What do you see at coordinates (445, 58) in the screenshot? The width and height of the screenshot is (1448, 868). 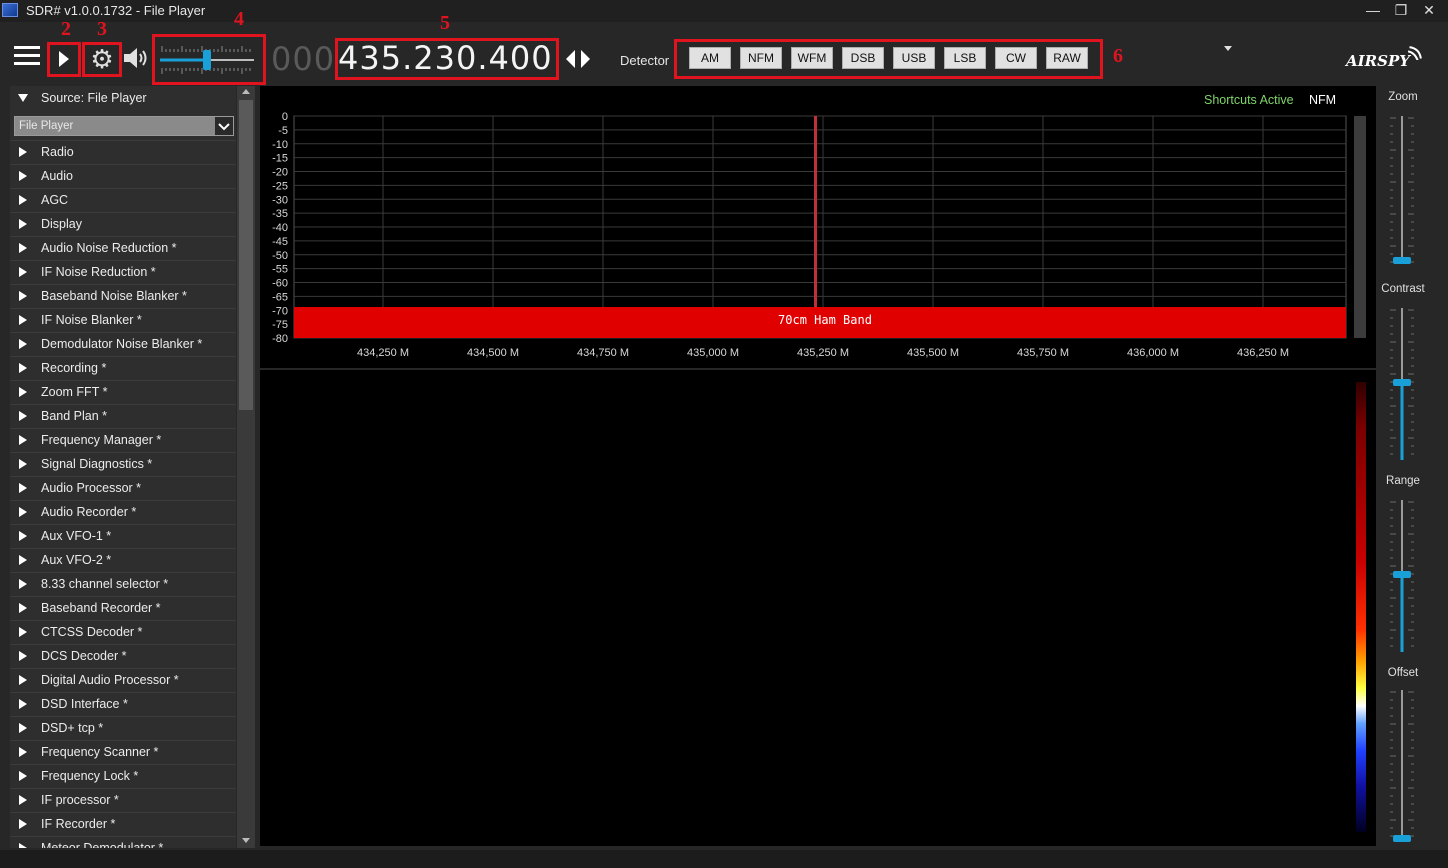 I see `frequency-display: 435.230.400` at bounding box center [445, 58].